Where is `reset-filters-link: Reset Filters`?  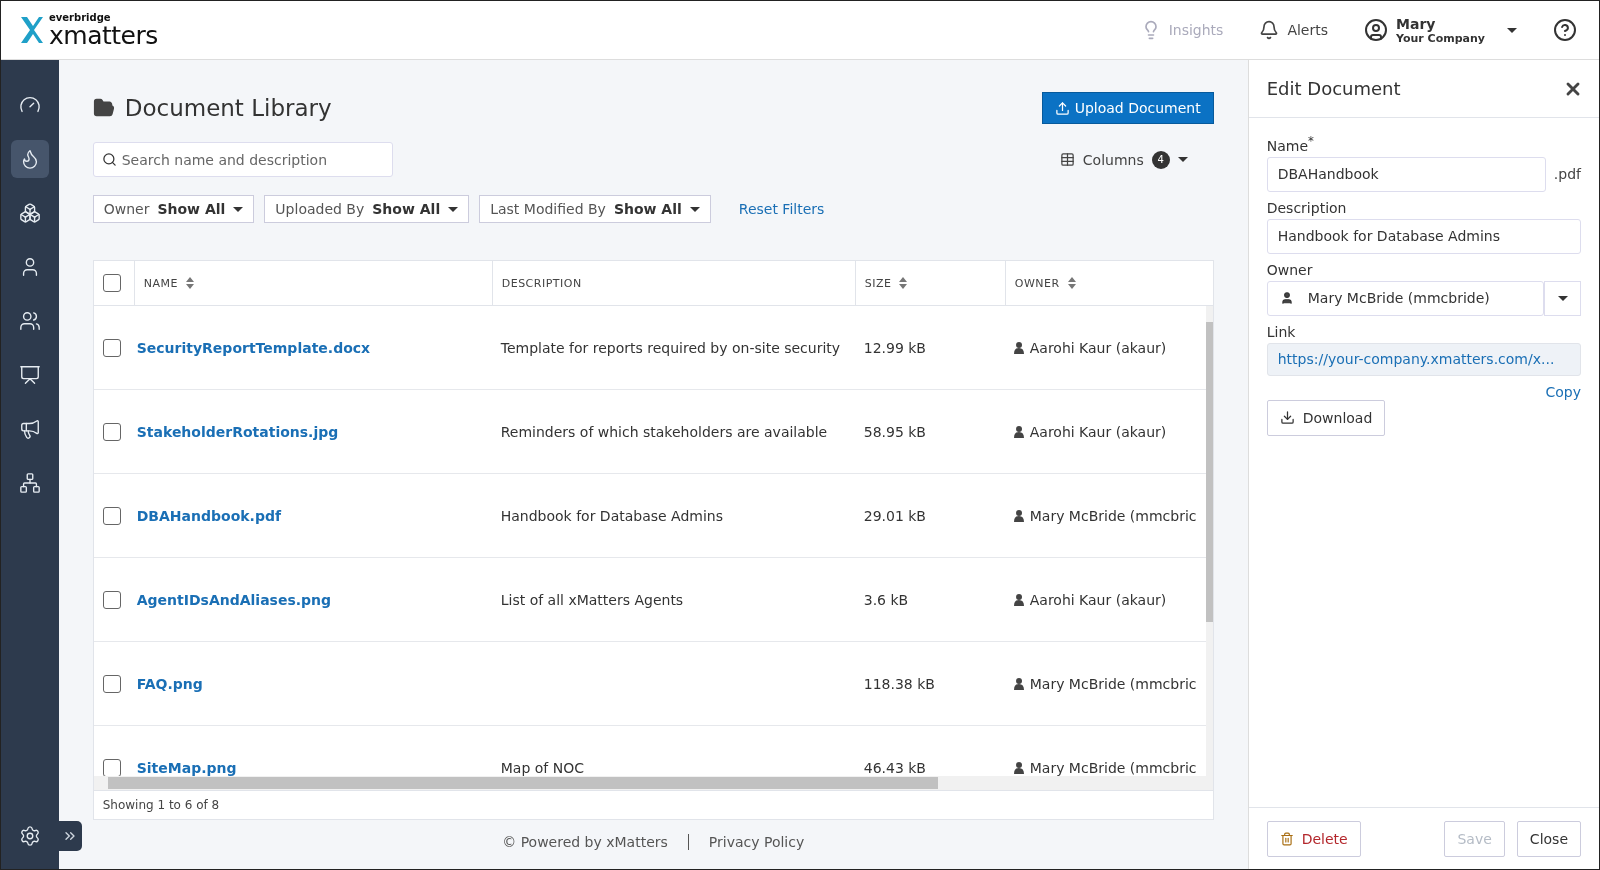
reset-filters-link: Reset Filters is located at coordinates (781, 209).